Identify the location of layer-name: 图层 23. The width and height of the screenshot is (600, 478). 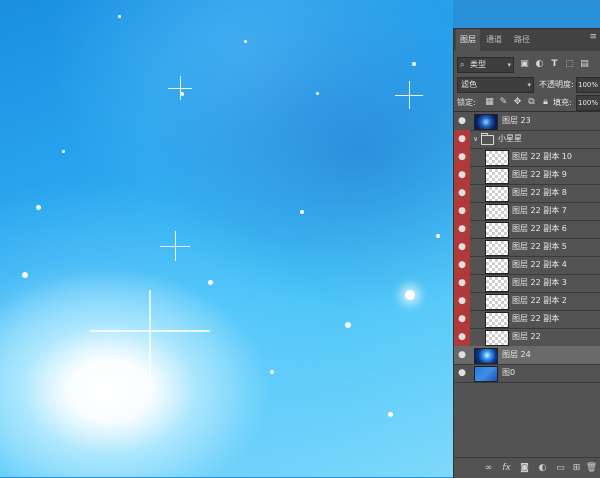
(516, 120).